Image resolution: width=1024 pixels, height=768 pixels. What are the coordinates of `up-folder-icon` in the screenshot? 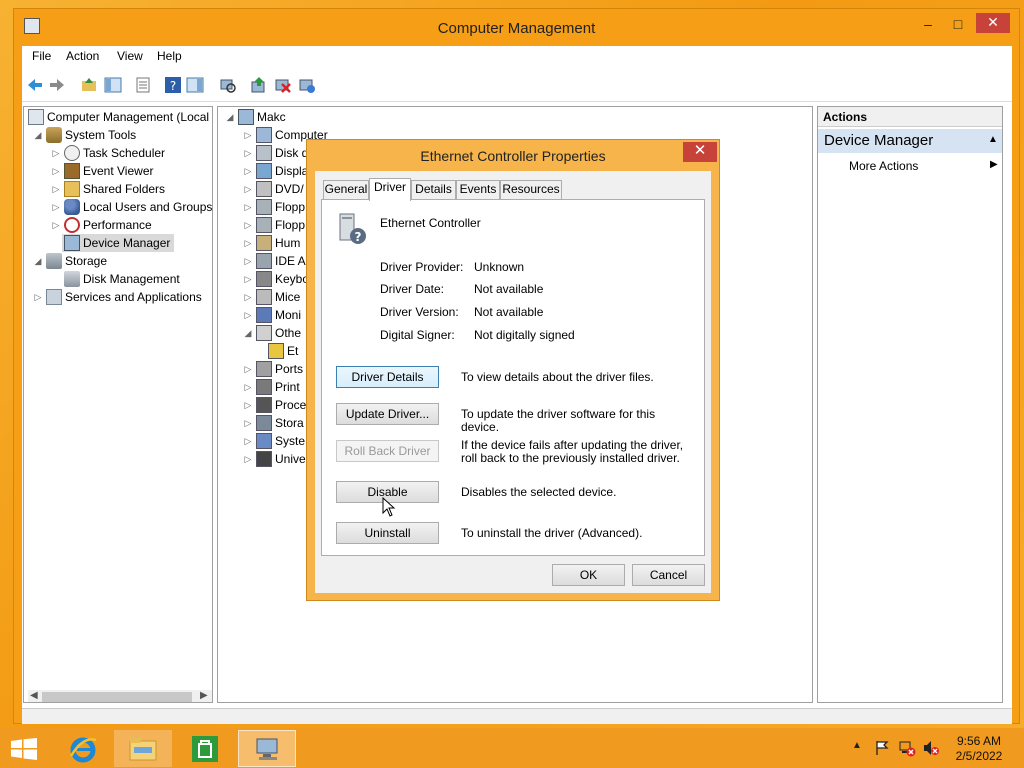 It's located at (89, 85).